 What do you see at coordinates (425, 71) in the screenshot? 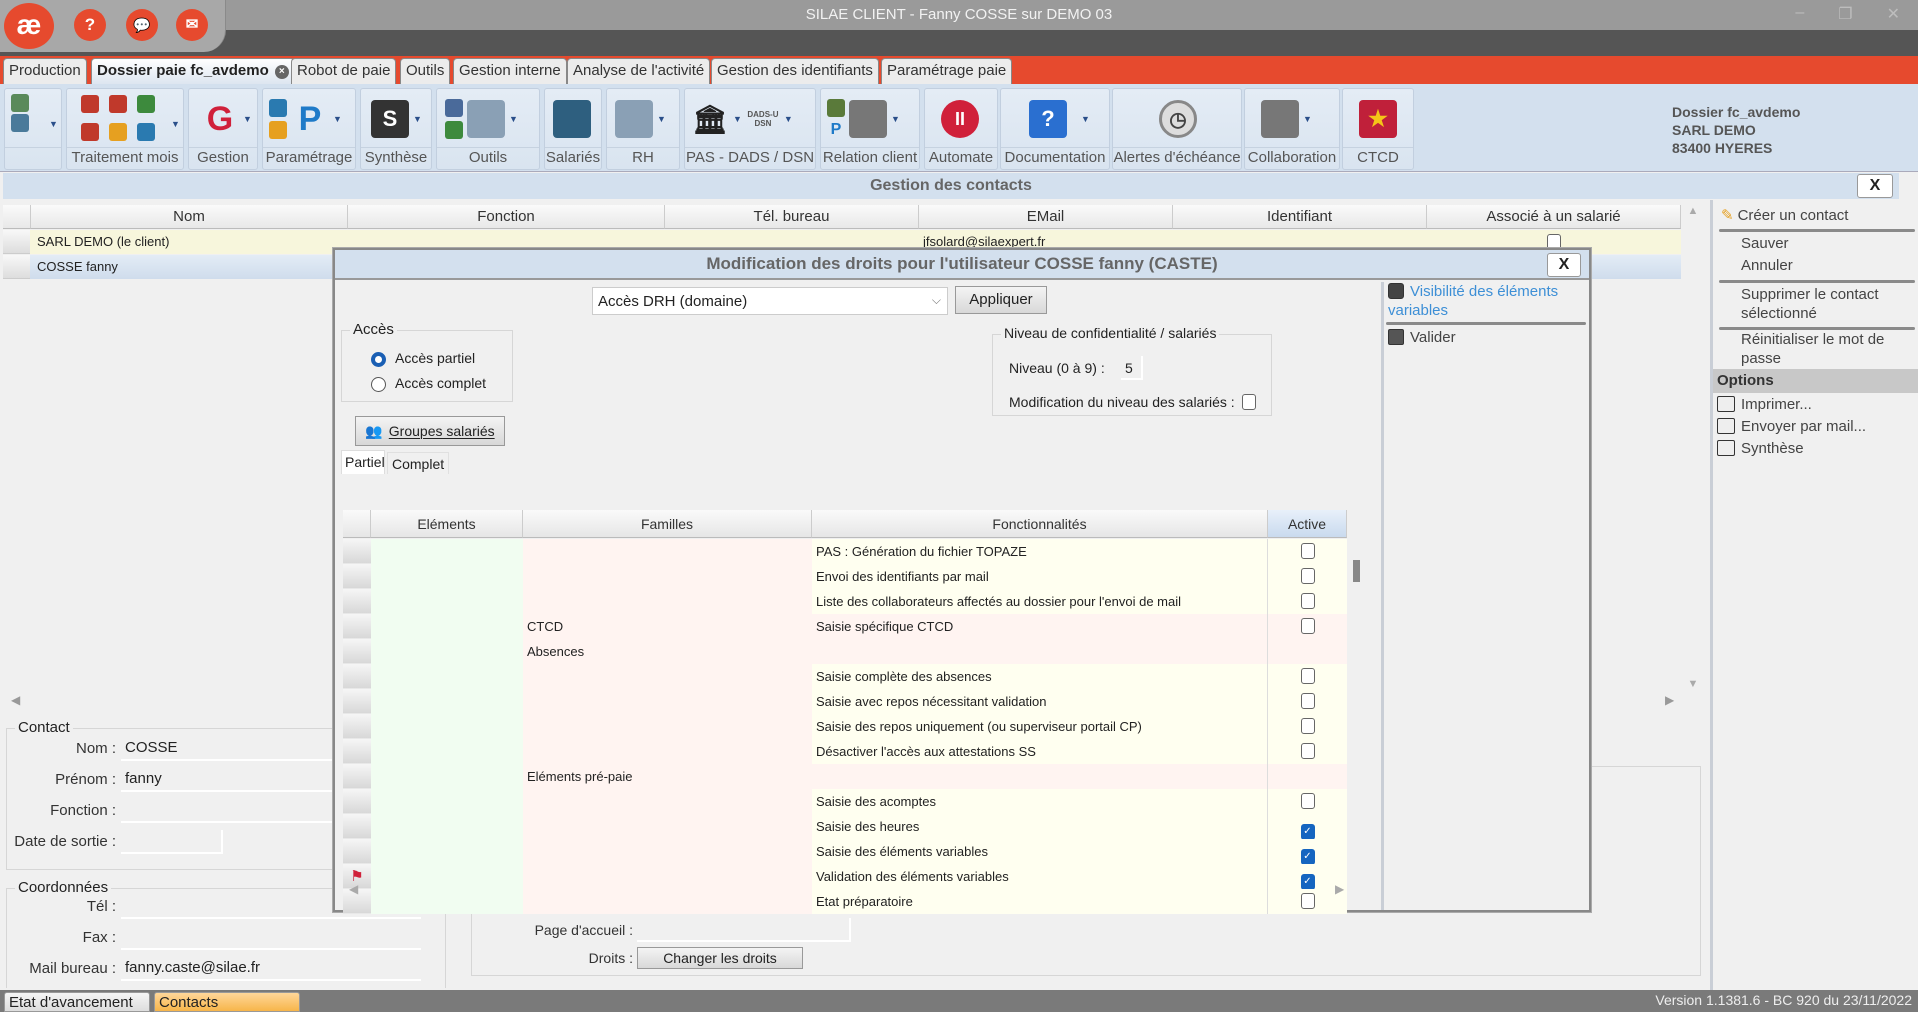
I see `tab-outils: Outils` at bounding box center [425, 71].